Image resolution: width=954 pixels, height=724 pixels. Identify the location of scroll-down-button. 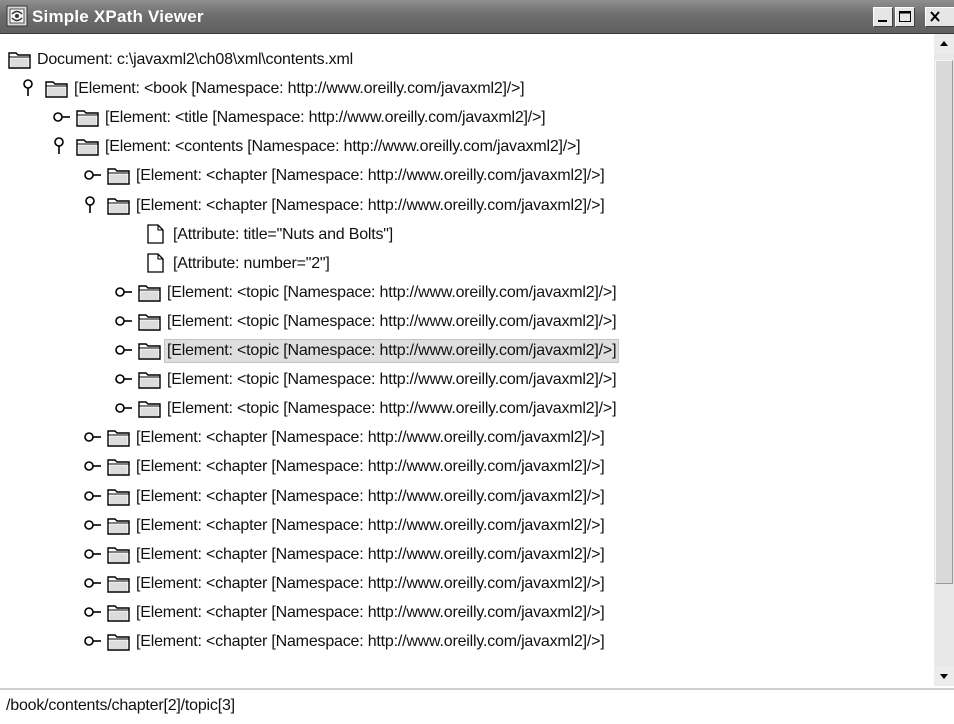
(944, 676).